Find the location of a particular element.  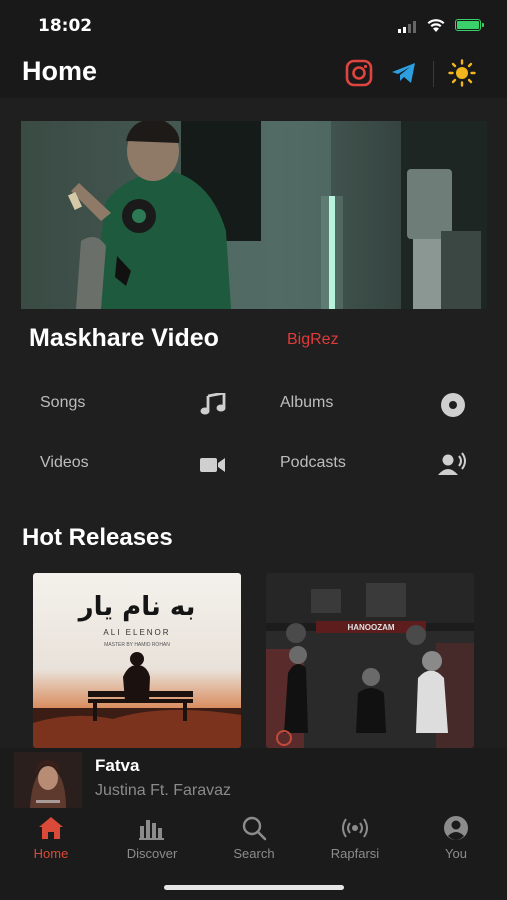

category-albums: Albums is located at coordinates (306, 403).